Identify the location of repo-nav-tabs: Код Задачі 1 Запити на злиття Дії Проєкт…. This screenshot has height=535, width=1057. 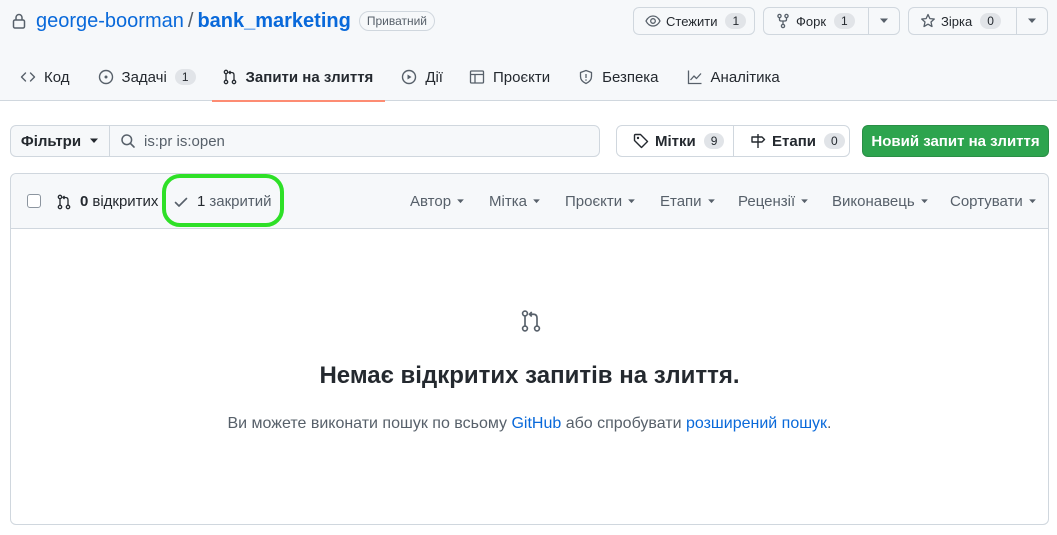
(396, 77).